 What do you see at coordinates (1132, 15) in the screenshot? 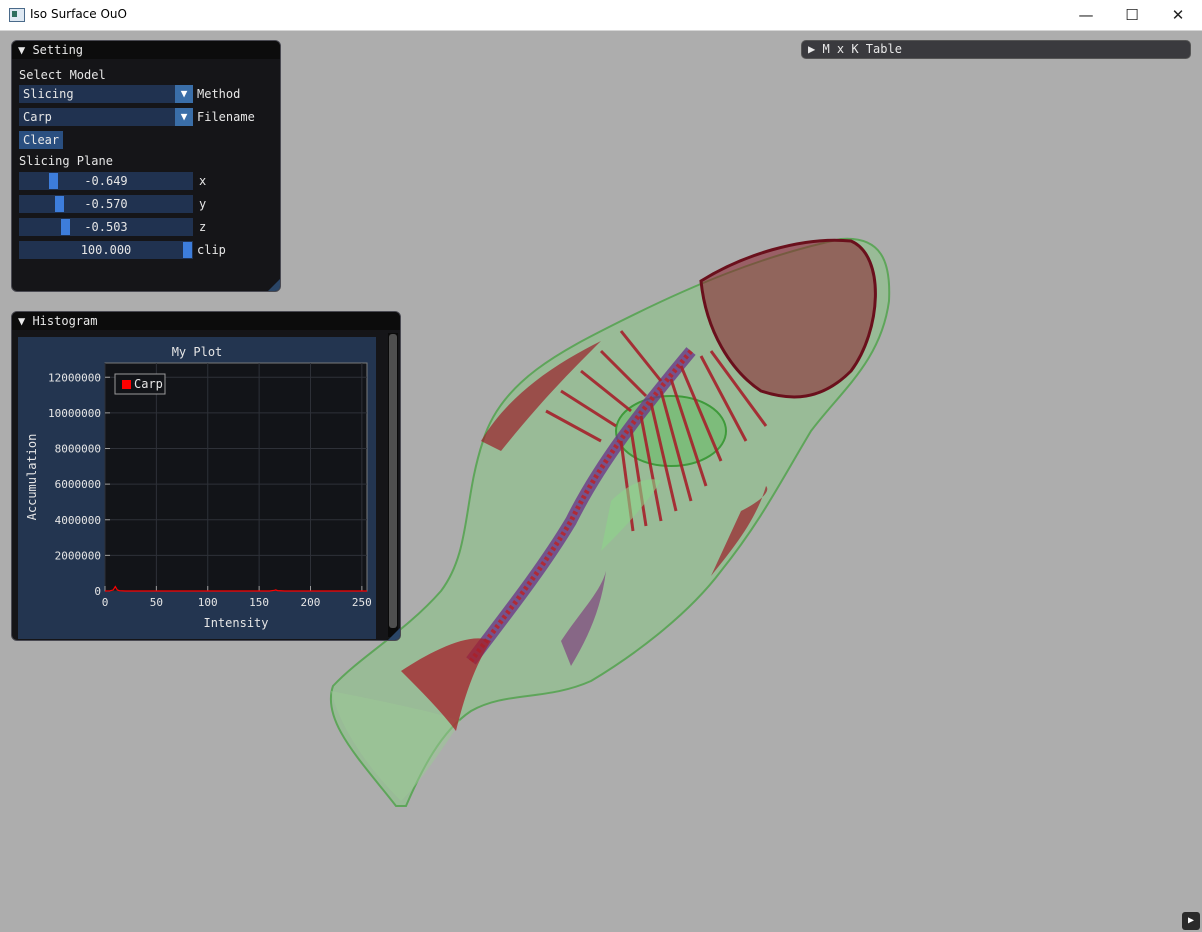
I see `maximize-button: ☐` at bounding box center [1132, 15].